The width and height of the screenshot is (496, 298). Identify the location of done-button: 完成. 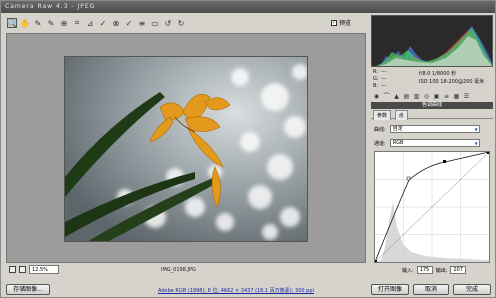
(472, 289).